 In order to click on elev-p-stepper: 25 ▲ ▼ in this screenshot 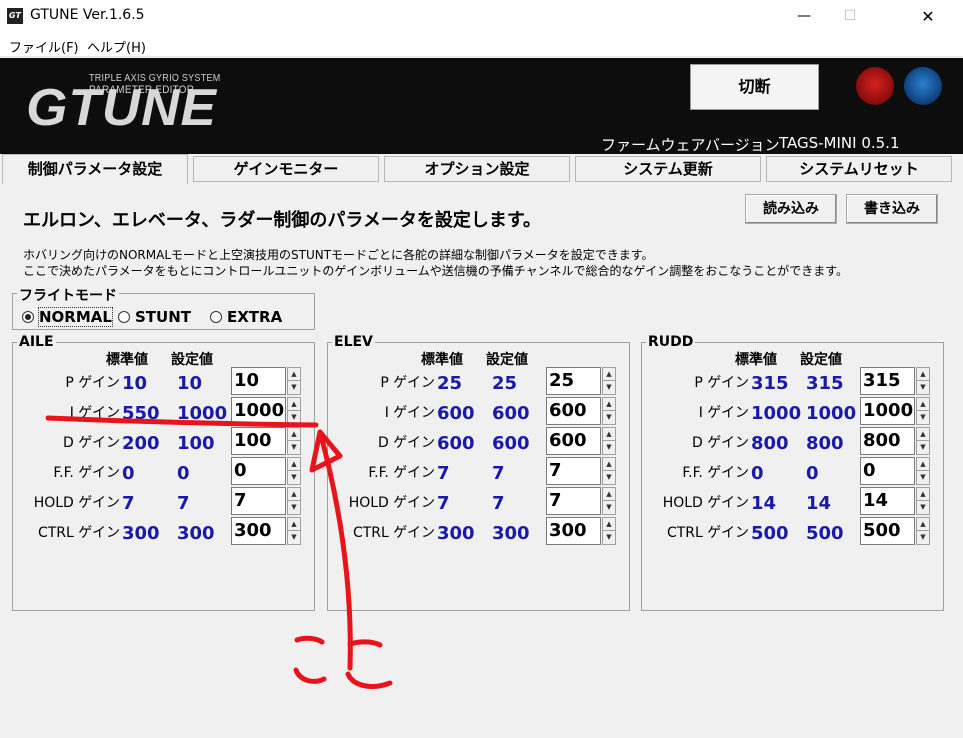, I will do `click(581, 381)`.